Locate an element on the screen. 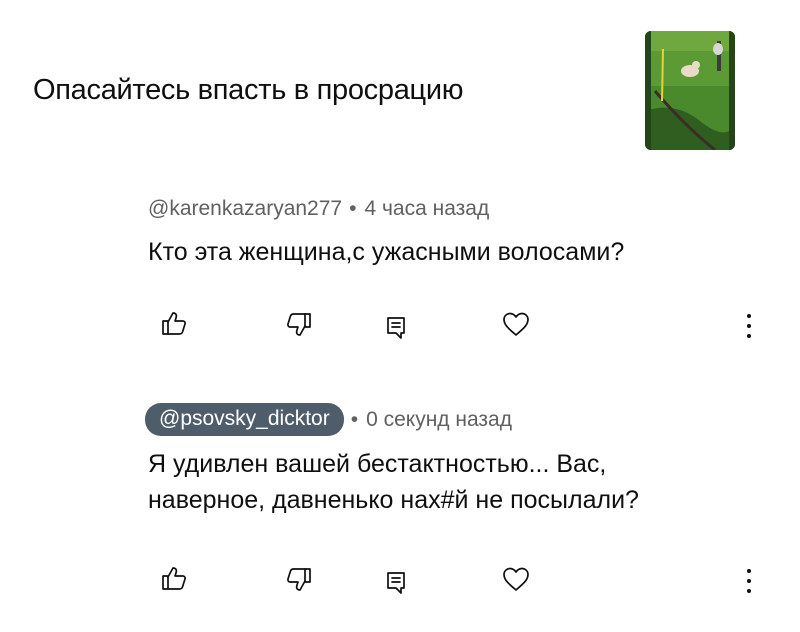 The height and width of the screenshot is (632, 800). comment-text-line: Кто эта женщина,с ужасными волосами? is located at coordinates (386, 252).